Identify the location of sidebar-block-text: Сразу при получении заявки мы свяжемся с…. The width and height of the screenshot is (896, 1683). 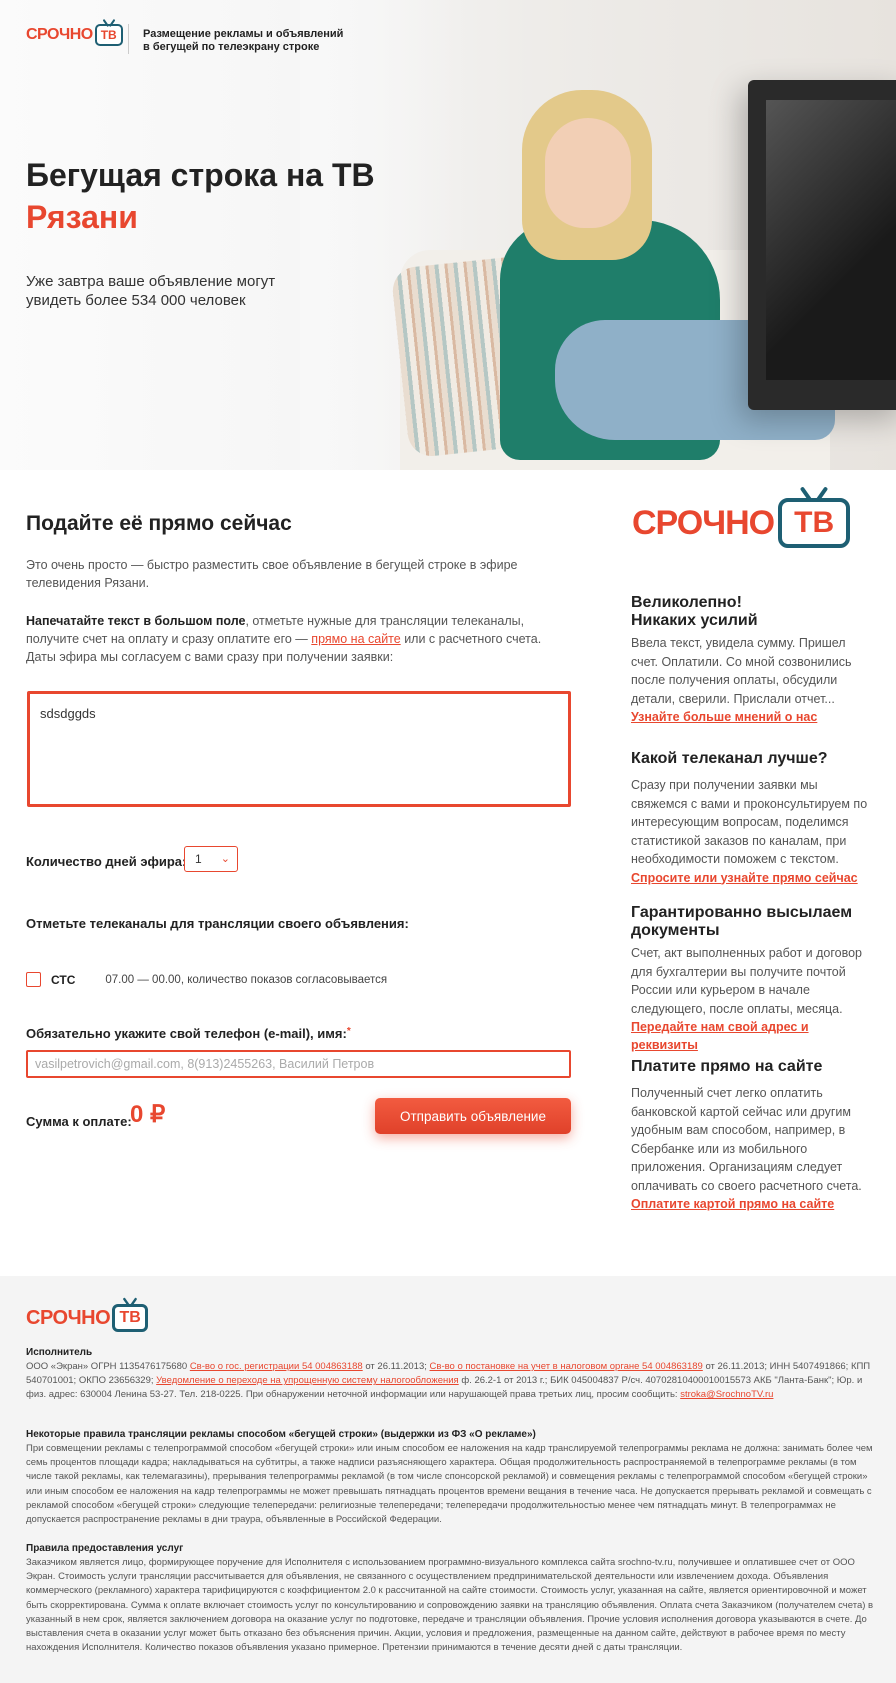
(749, 822).